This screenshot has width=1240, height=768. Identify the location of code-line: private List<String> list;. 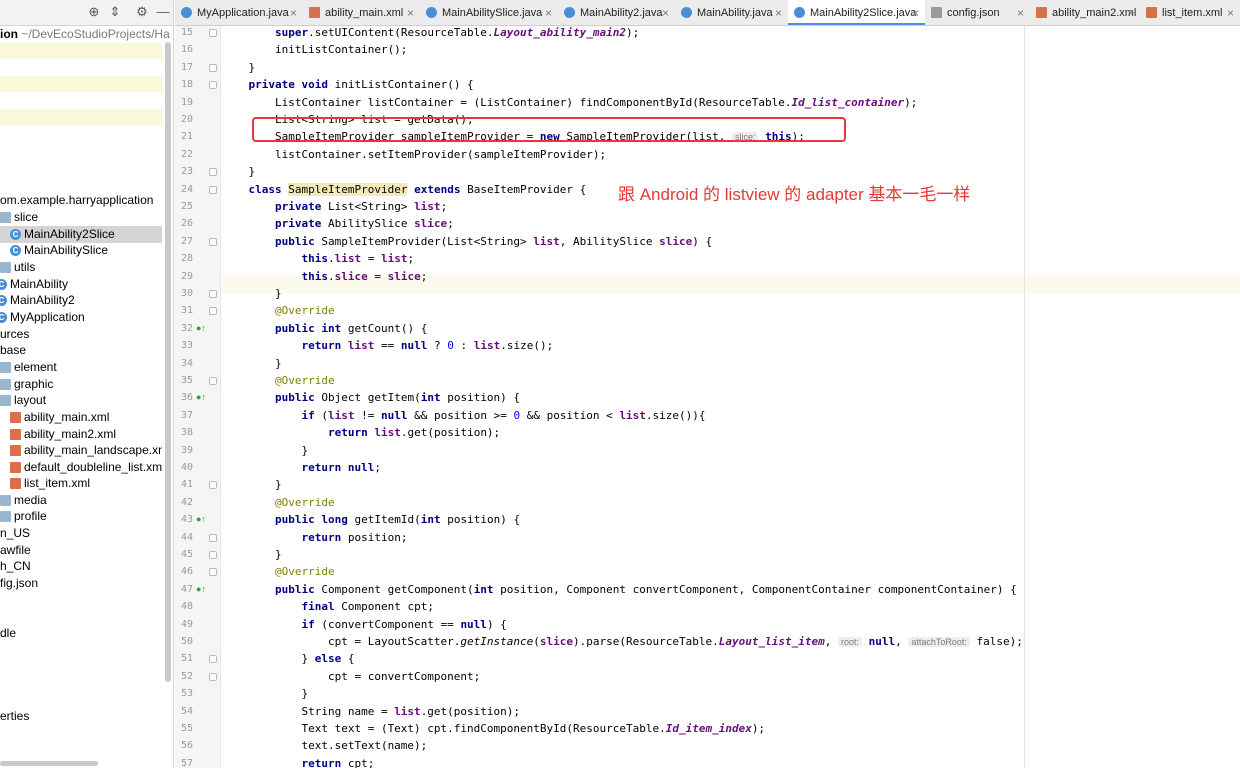
(334, 206).